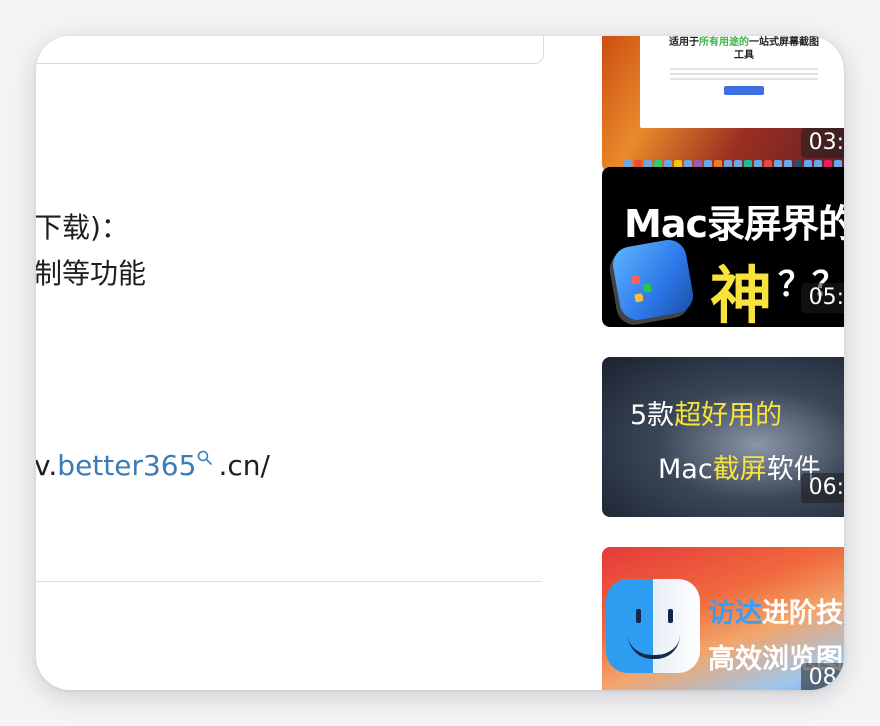 The image size is (880, 726). Describe the element at coordinates (822, 676) in the screenshot. I see `video-duration: 08:0` at that location.